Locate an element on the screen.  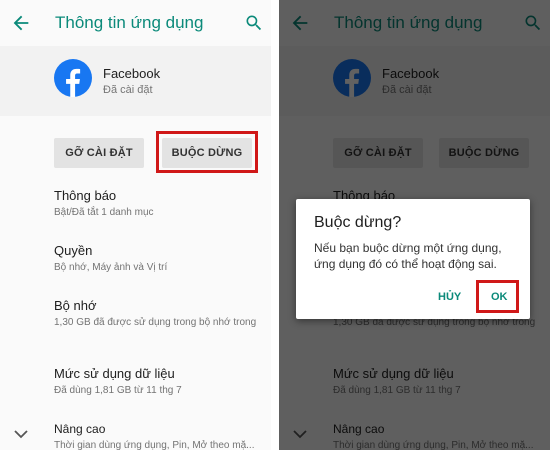
item-title: Quyền is located at coordinates (73, 250).